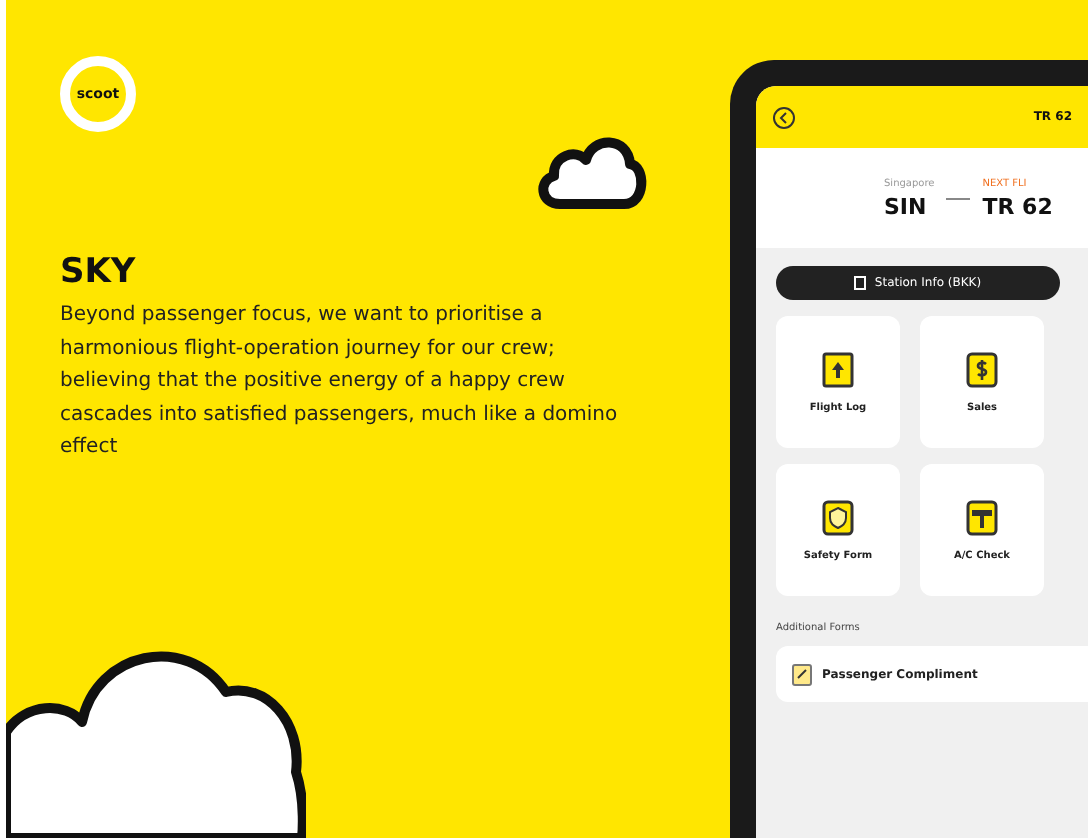  Describe the element at coordinates (784, 117) in the screenshot. I see `back-icon` at that location.